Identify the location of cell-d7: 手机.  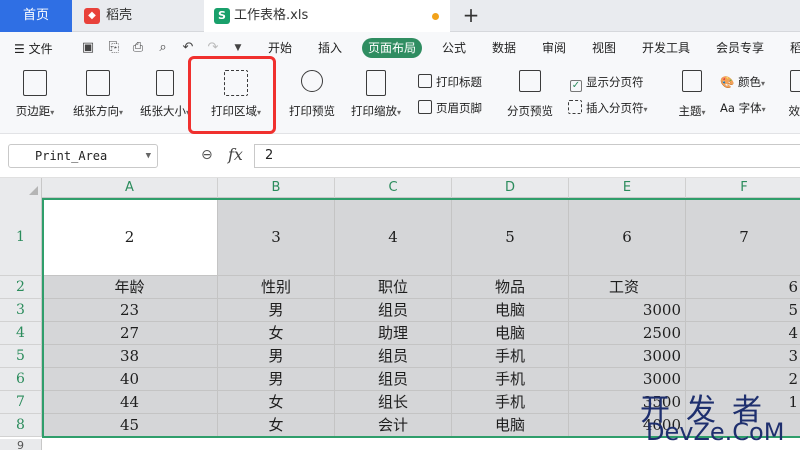
(510, 402).